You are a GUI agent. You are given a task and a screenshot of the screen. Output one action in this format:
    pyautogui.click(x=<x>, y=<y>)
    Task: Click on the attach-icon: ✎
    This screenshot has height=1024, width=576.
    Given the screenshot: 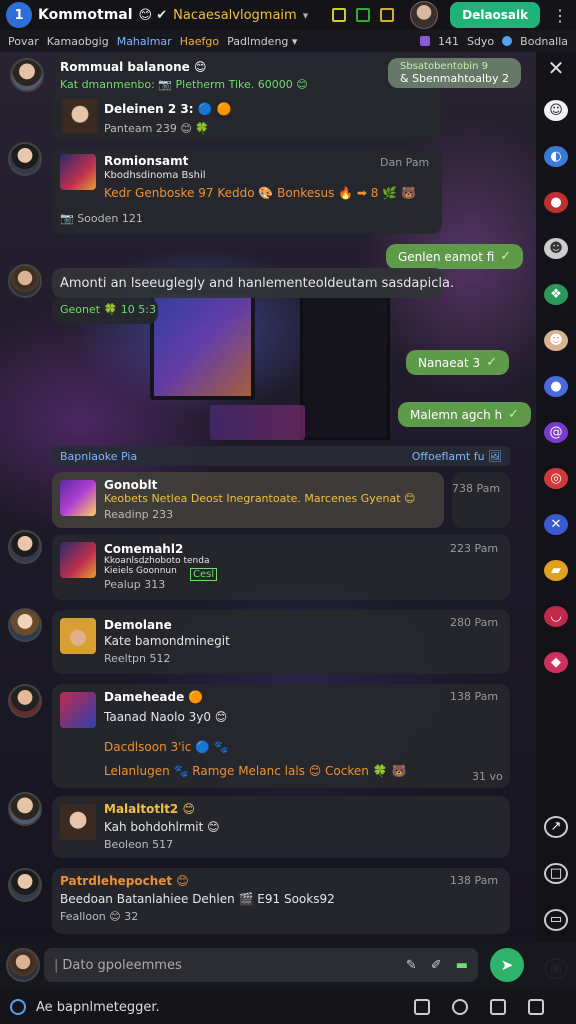 What is the action you would take?
    pyautogui.click(x=411, y=965)
    